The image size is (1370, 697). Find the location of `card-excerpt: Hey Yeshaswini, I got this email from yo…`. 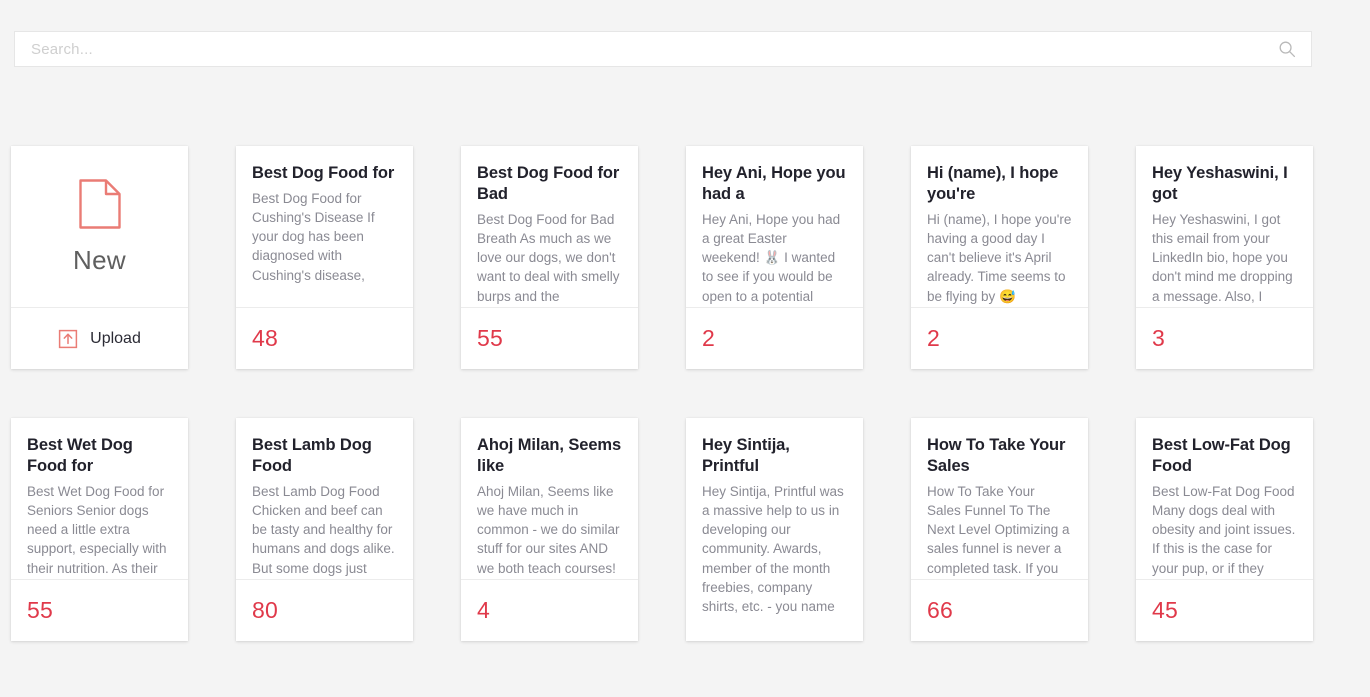

card-excerpt: Hey Yeshaswini, I got this email from yo… is located at coordinates (1222, 257).